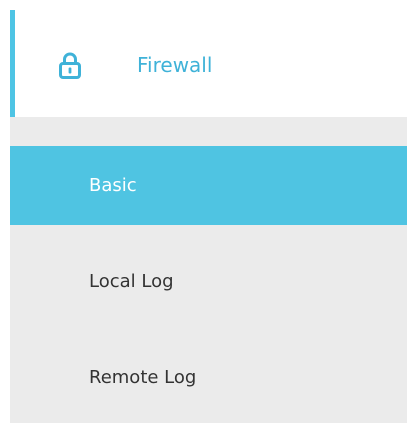 The height and width of the screenshot is (423, 407). I want to click on lock-icon, so click(70, 65).